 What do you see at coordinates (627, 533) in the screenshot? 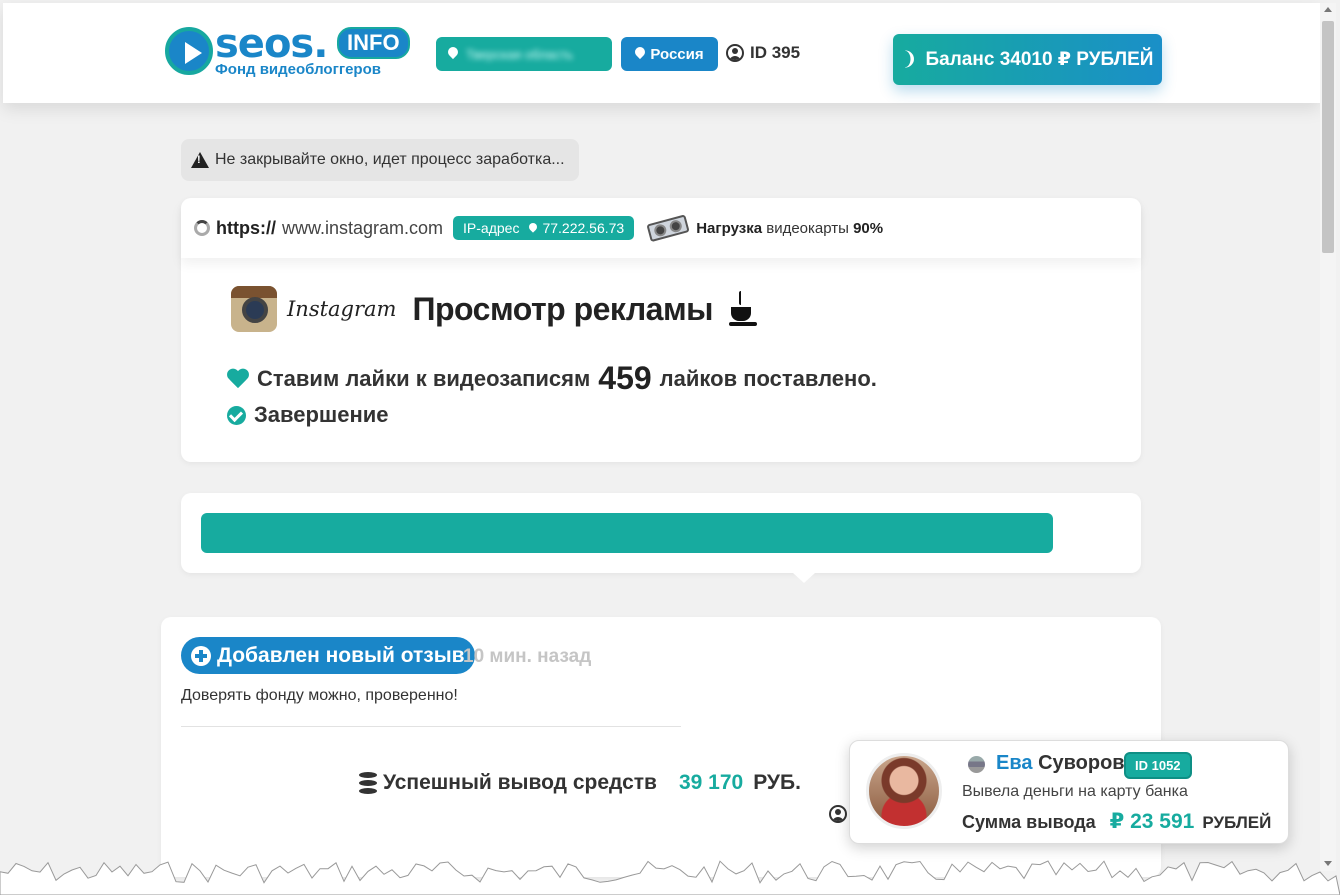
I see `progress-fill` at bounding box center [627, 533].